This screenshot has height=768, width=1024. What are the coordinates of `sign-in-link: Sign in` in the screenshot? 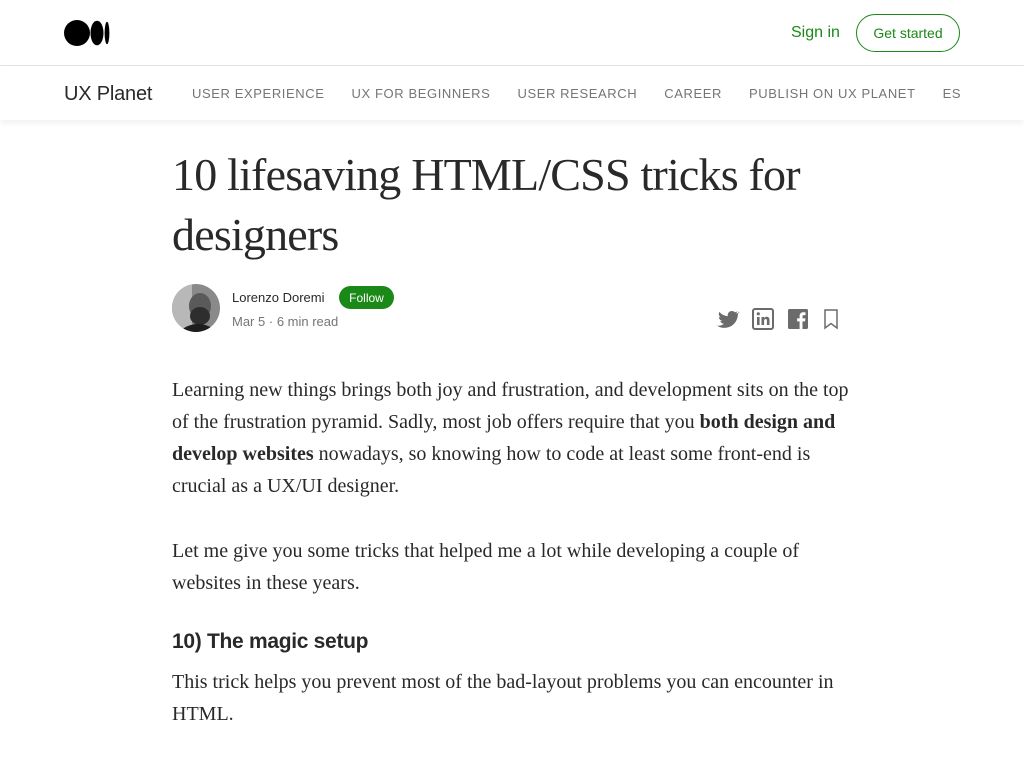 It's located at (815, 33).